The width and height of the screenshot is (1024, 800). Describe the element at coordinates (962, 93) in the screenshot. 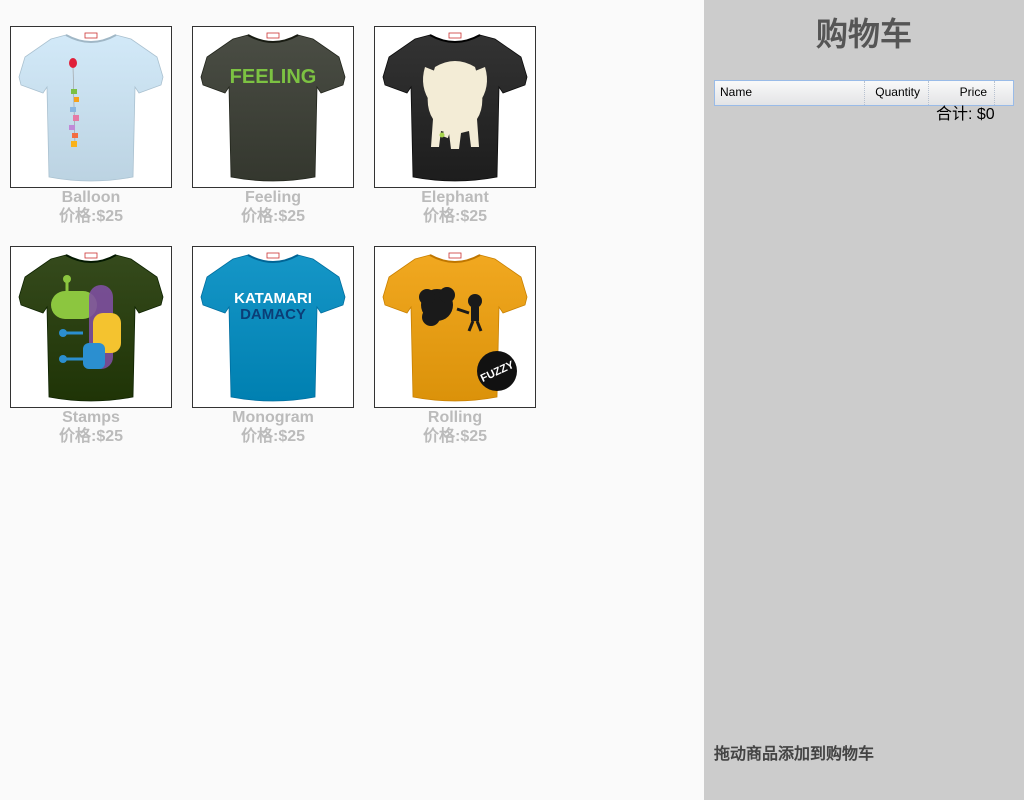

I see `column-header-price: Price` at that location.